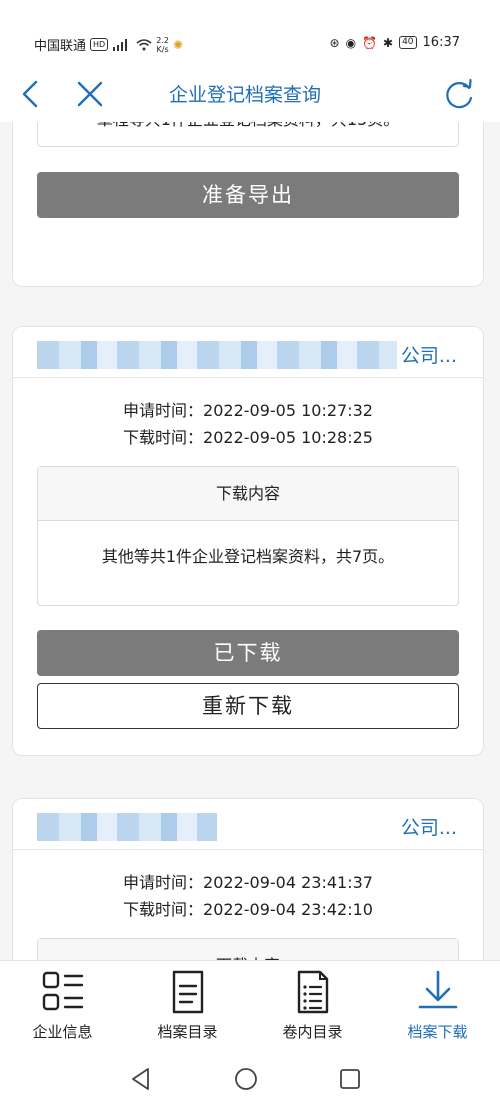 The width and height of the screenshot is (500, 1108). I want to click on download-time-value: 2022-09-04 23:42:10, so click(288, 909).